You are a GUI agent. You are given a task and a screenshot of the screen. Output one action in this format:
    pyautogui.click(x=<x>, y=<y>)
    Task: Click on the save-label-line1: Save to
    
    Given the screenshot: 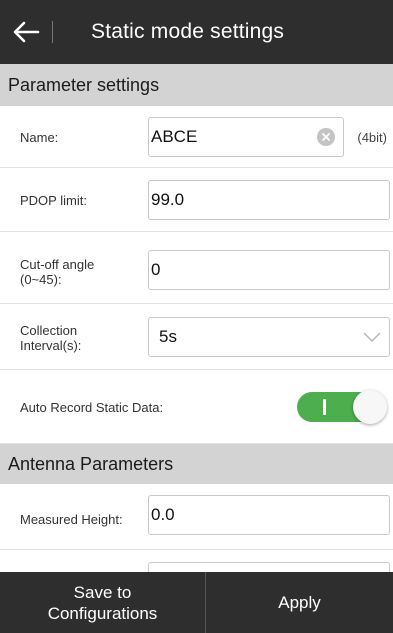 What is the action you would take?
    pyautogui.click(x=102, y=592)
    